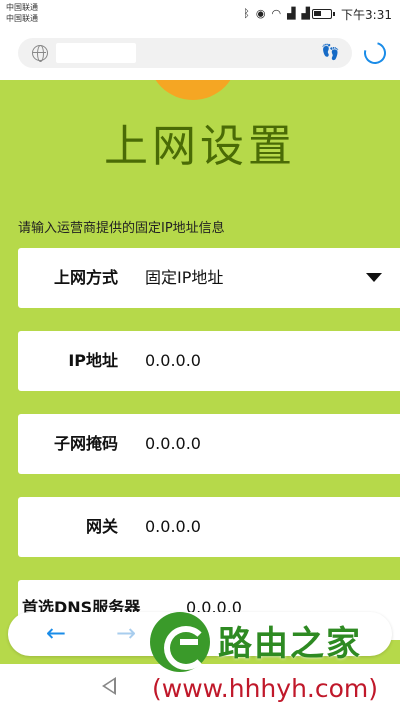  I want to click on instruction-text: 请输入运营商提供的固定IP地址信息, so click(121, 228).